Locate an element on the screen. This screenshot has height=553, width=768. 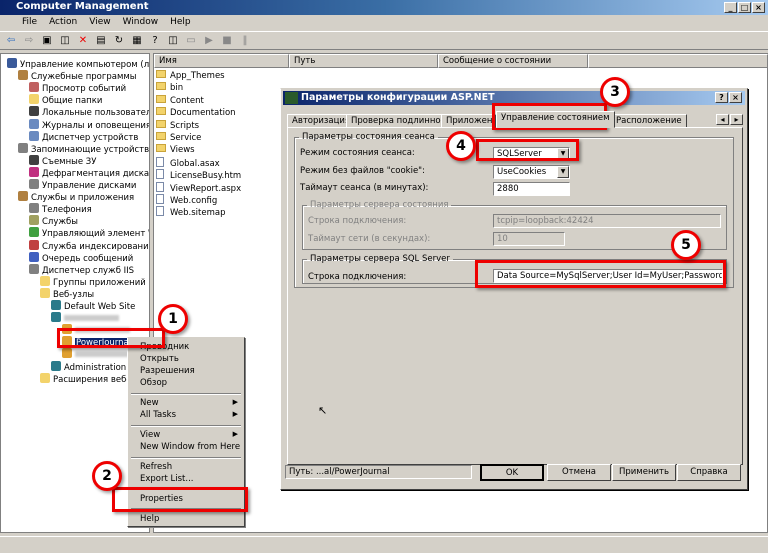
tab-scroll-right: ▸ is located at coordinates (736, 119).